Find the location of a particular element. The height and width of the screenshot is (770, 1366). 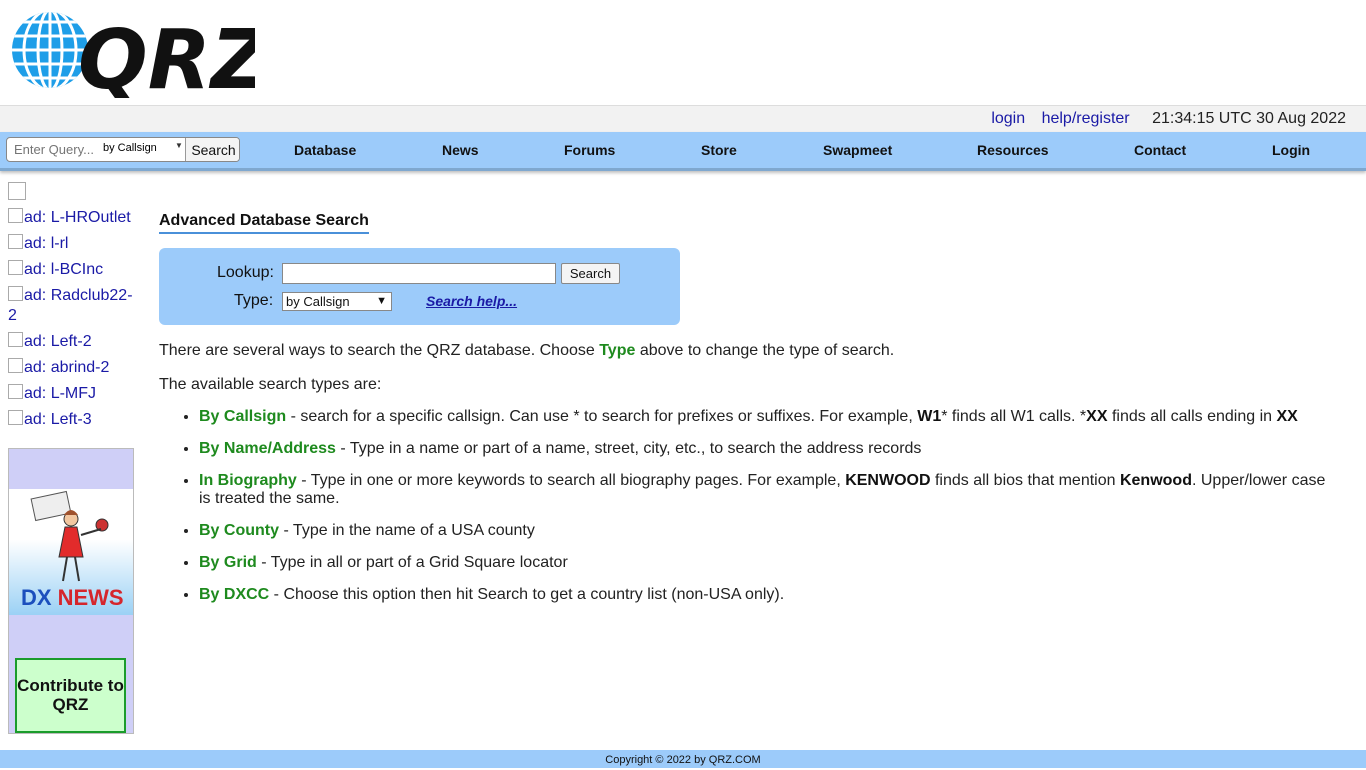

sidebar-ad: ad: Radclub22-2 is located at coordinates (73, 306).